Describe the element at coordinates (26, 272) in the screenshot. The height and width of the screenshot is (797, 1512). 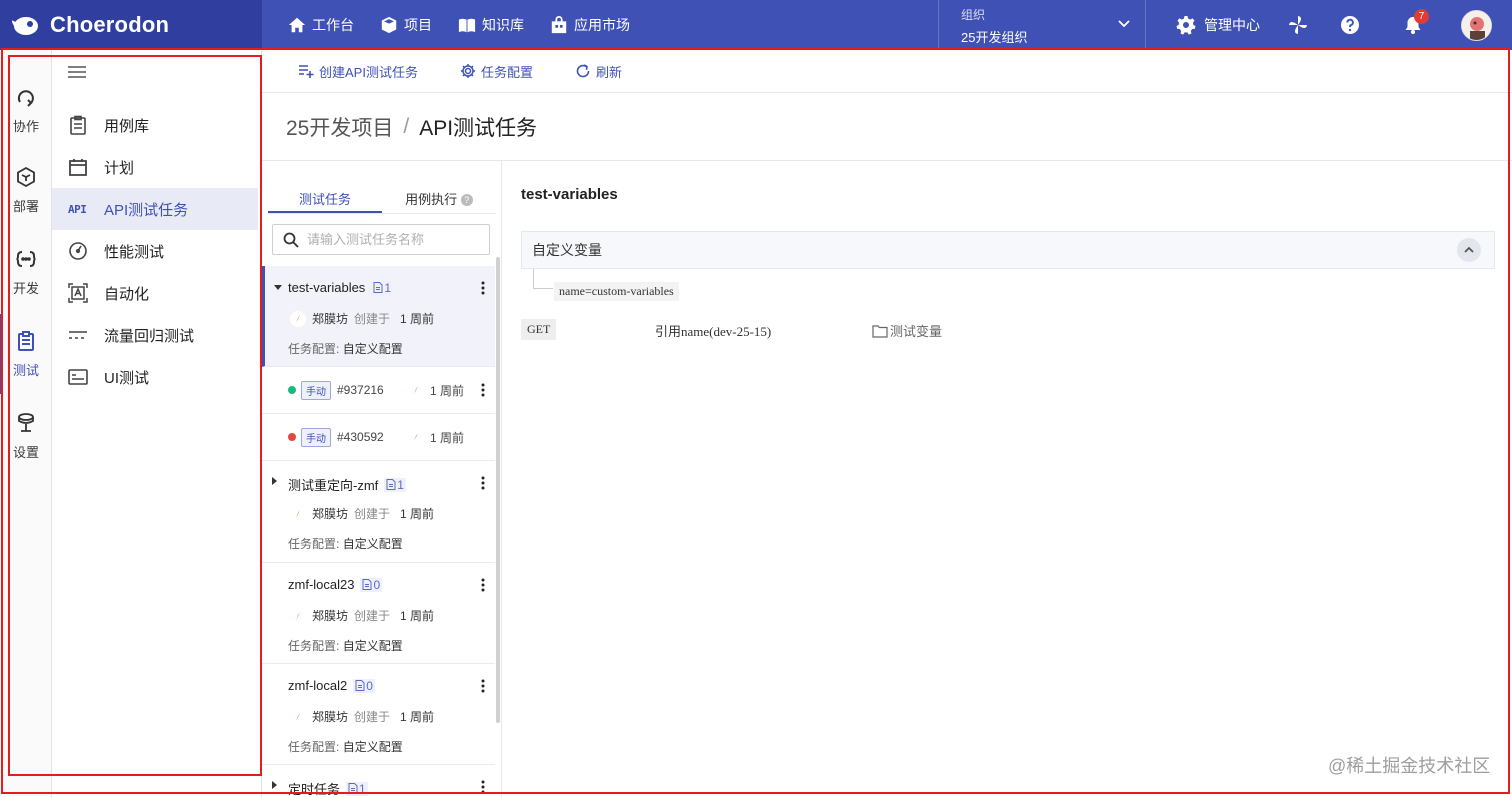
I see `rail-item-dev: 开发` at that location.